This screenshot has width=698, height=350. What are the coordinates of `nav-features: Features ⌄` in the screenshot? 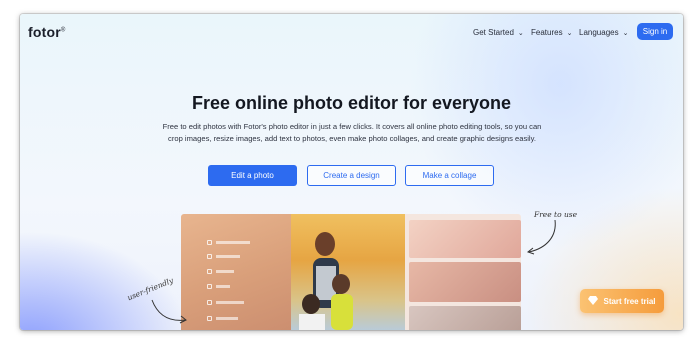 It's located at (551, 32).